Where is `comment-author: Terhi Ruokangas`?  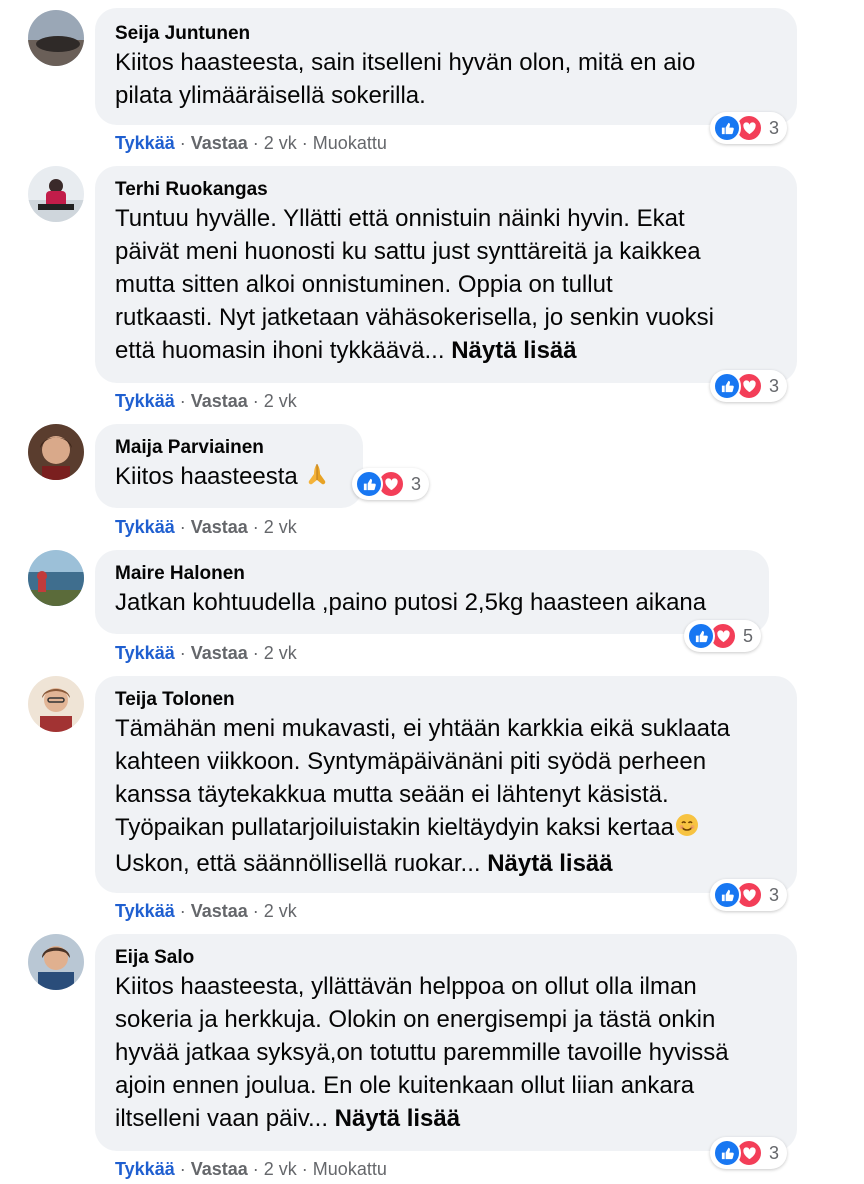 comment-author: Terhi Ruokangas is located at coordinates (446, 190).